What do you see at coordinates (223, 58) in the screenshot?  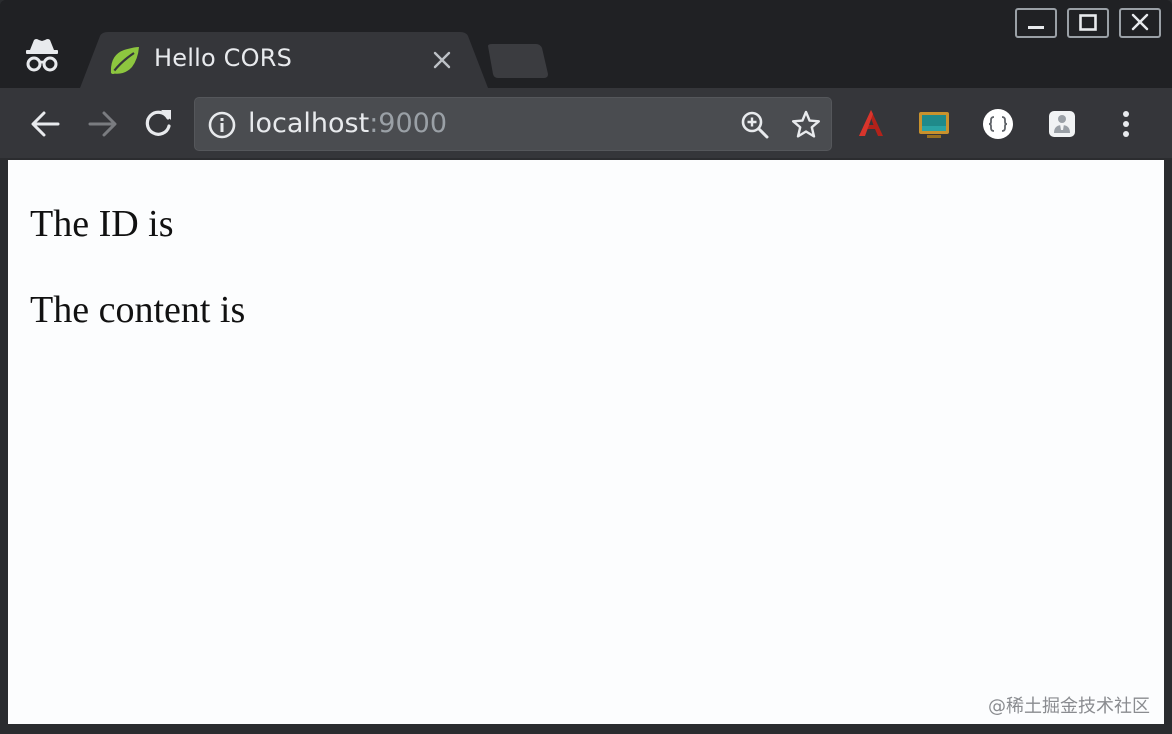 I see `tab-title: Hello CORS` at bounding box center [223, 58].